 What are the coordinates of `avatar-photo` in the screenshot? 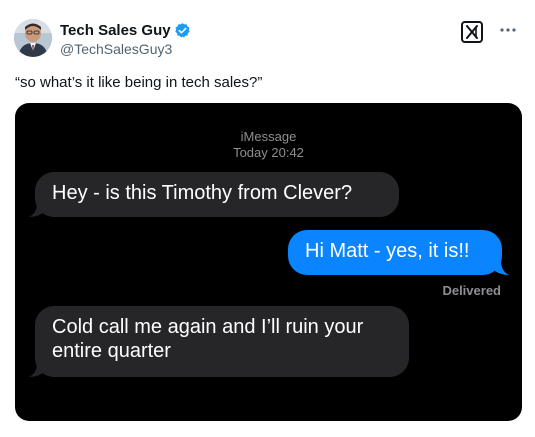 It's located at (33, 38).